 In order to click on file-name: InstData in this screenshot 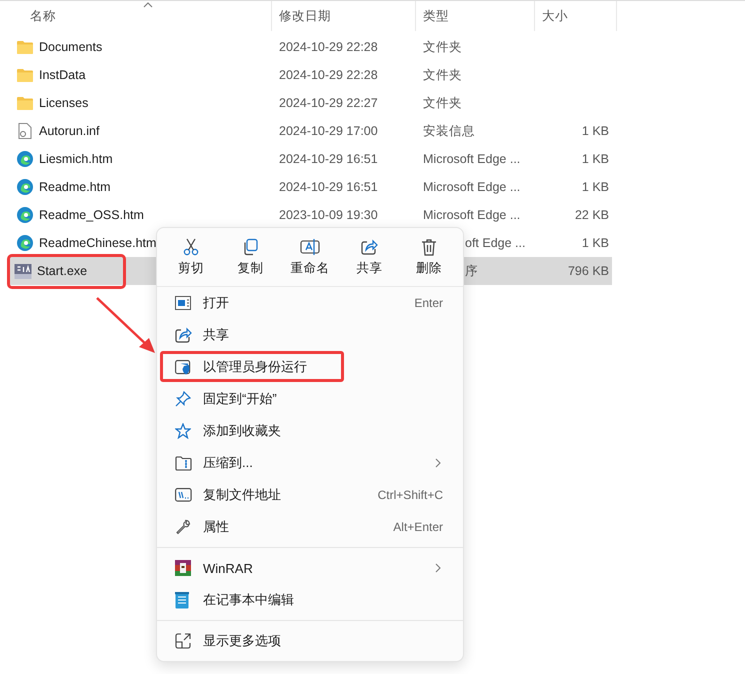, I will do `click(62, 75)`.